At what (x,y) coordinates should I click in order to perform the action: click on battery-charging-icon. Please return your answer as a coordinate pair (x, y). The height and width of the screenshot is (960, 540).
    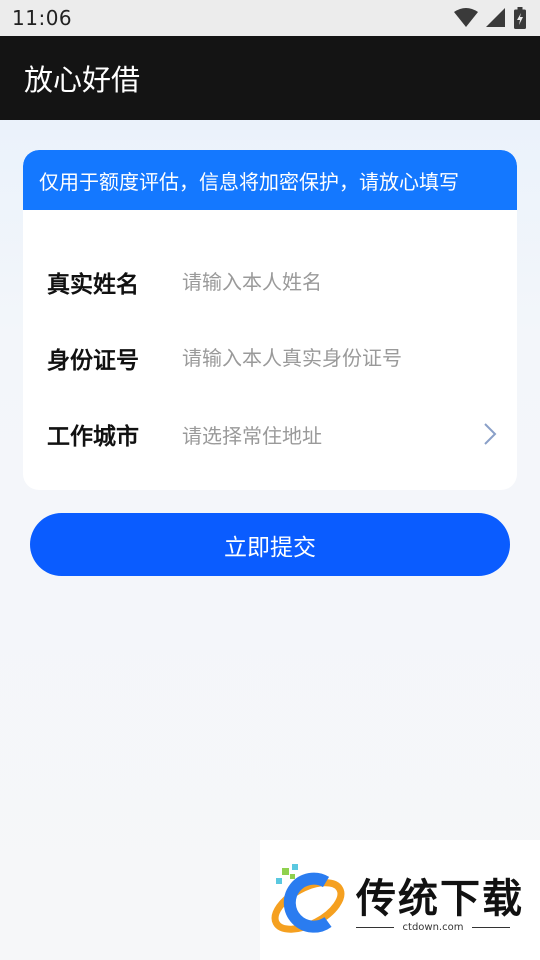
    Looking at the image, I should click on (520, 18).